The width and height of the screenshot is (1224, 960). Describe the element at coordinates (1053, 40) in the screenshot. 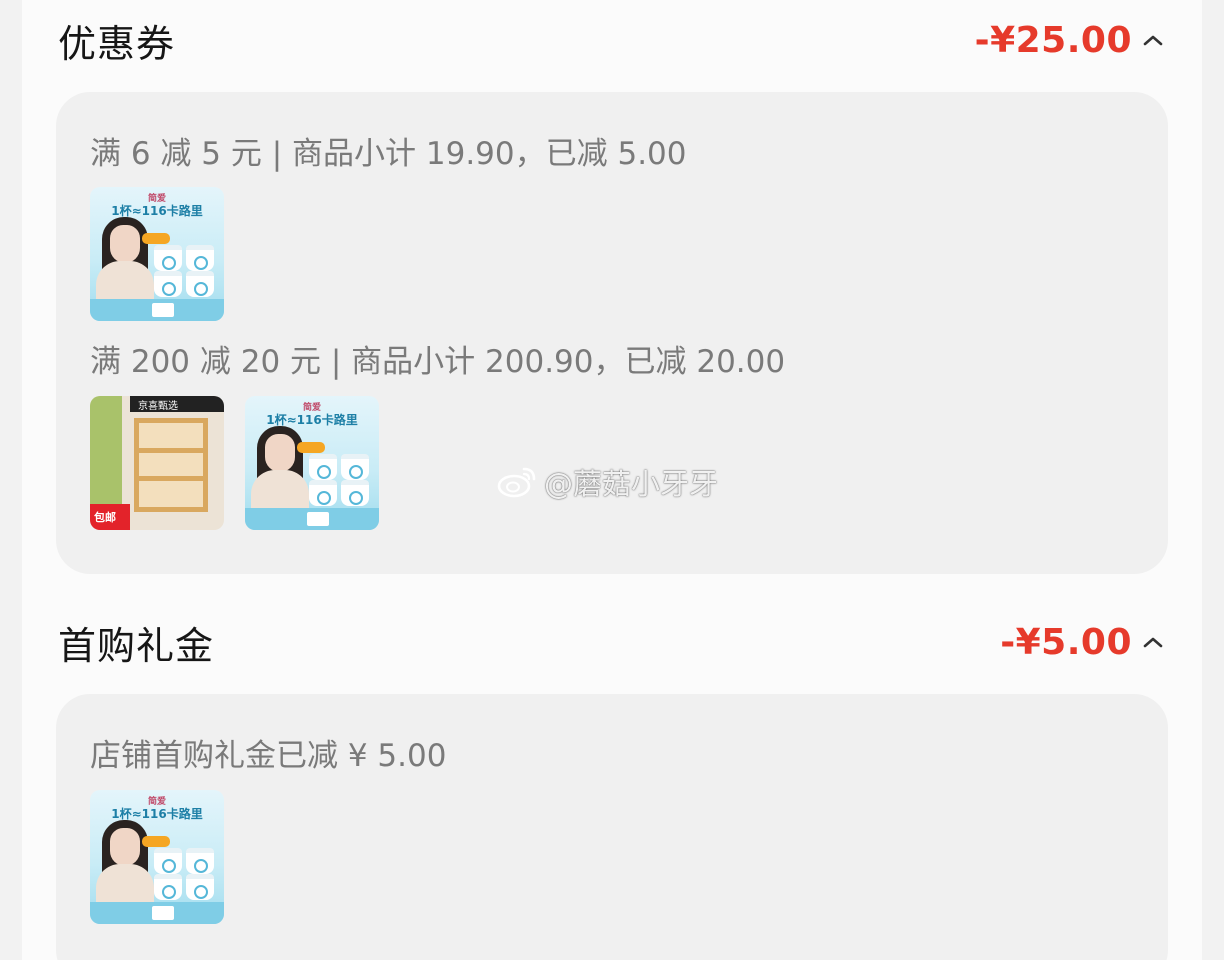

I see `coupon-total-amount: -¥25.00` at that location.